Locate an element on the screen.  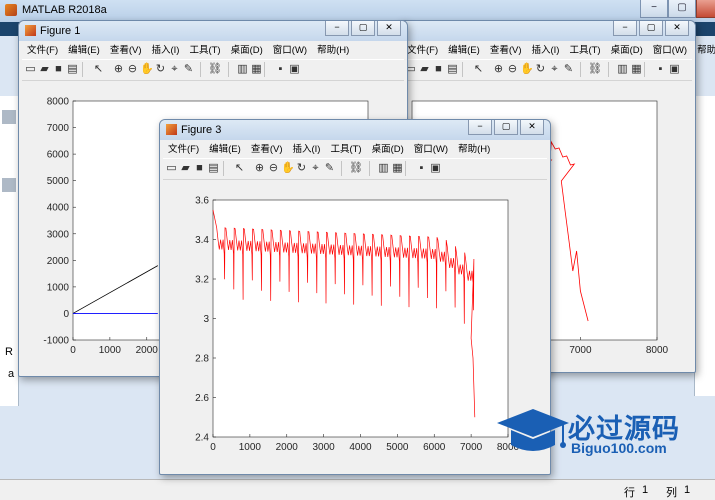
figure-3-title-bar: Figure 3 − ▢ ✕ is located at coordinates (355, 130).